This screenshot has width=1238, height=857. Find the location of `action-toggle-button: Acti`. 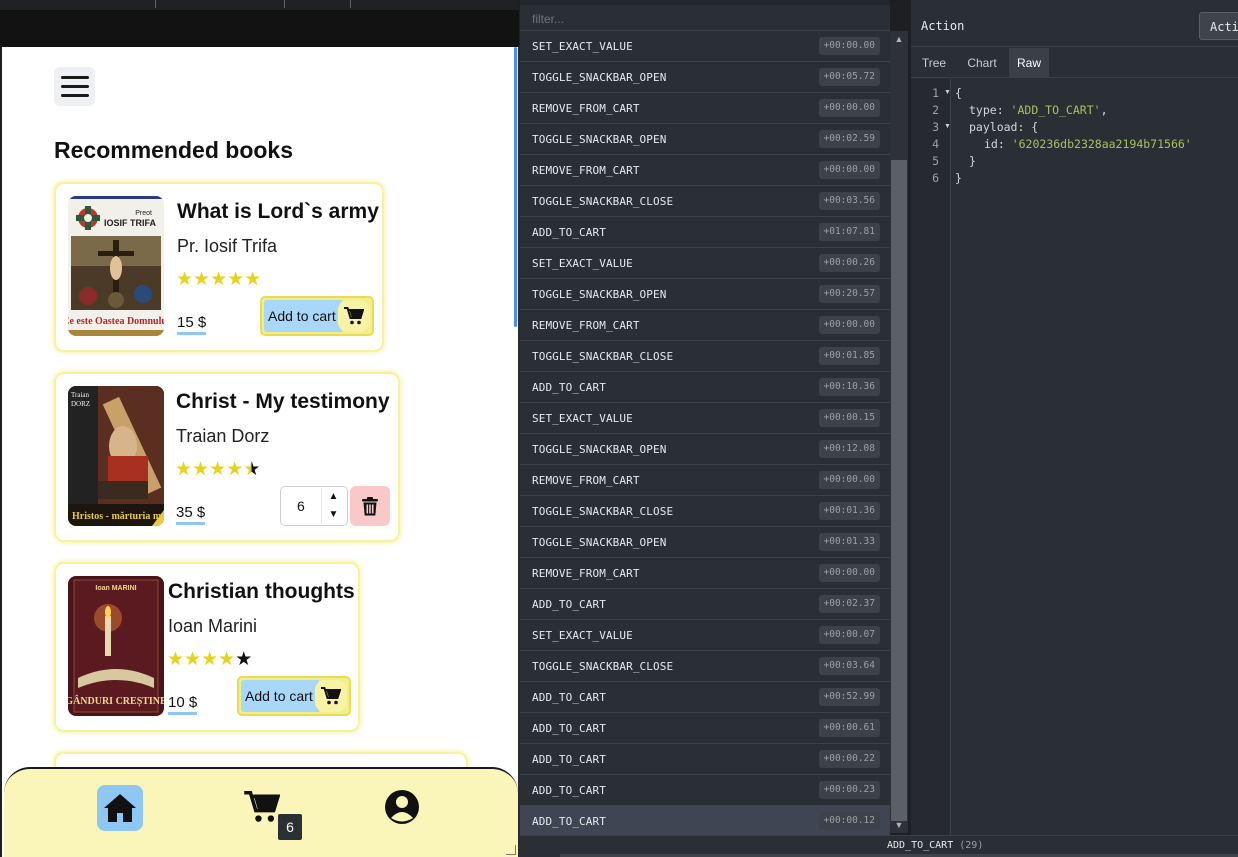

action-toggle-button: Acti is located at coordinates (1218, 26).